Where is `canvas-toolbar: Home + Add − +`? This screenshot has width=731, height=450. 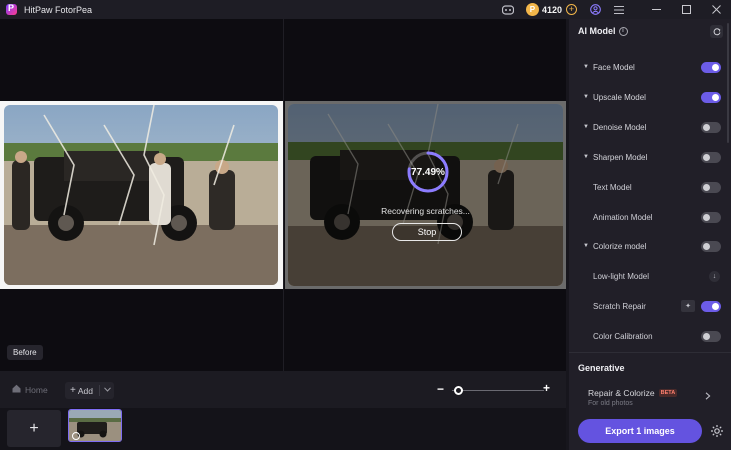 canvas-toolbar: Home + Add − + is located at coordinates (283, 389).